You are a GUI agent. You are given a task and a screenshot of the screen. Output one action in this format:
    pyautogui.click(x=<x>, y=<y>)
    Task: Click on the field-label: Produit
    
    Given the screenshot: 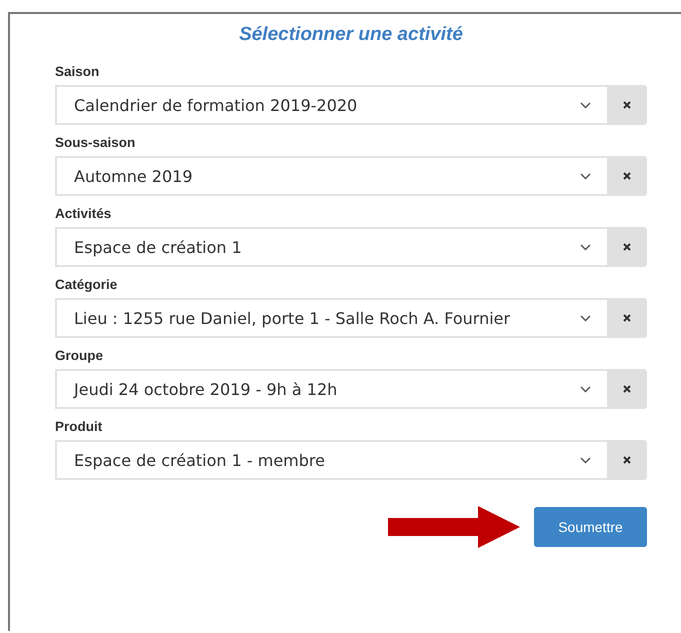 What is the action you would take?
    pyautogui.click(x=79, y=426)
    